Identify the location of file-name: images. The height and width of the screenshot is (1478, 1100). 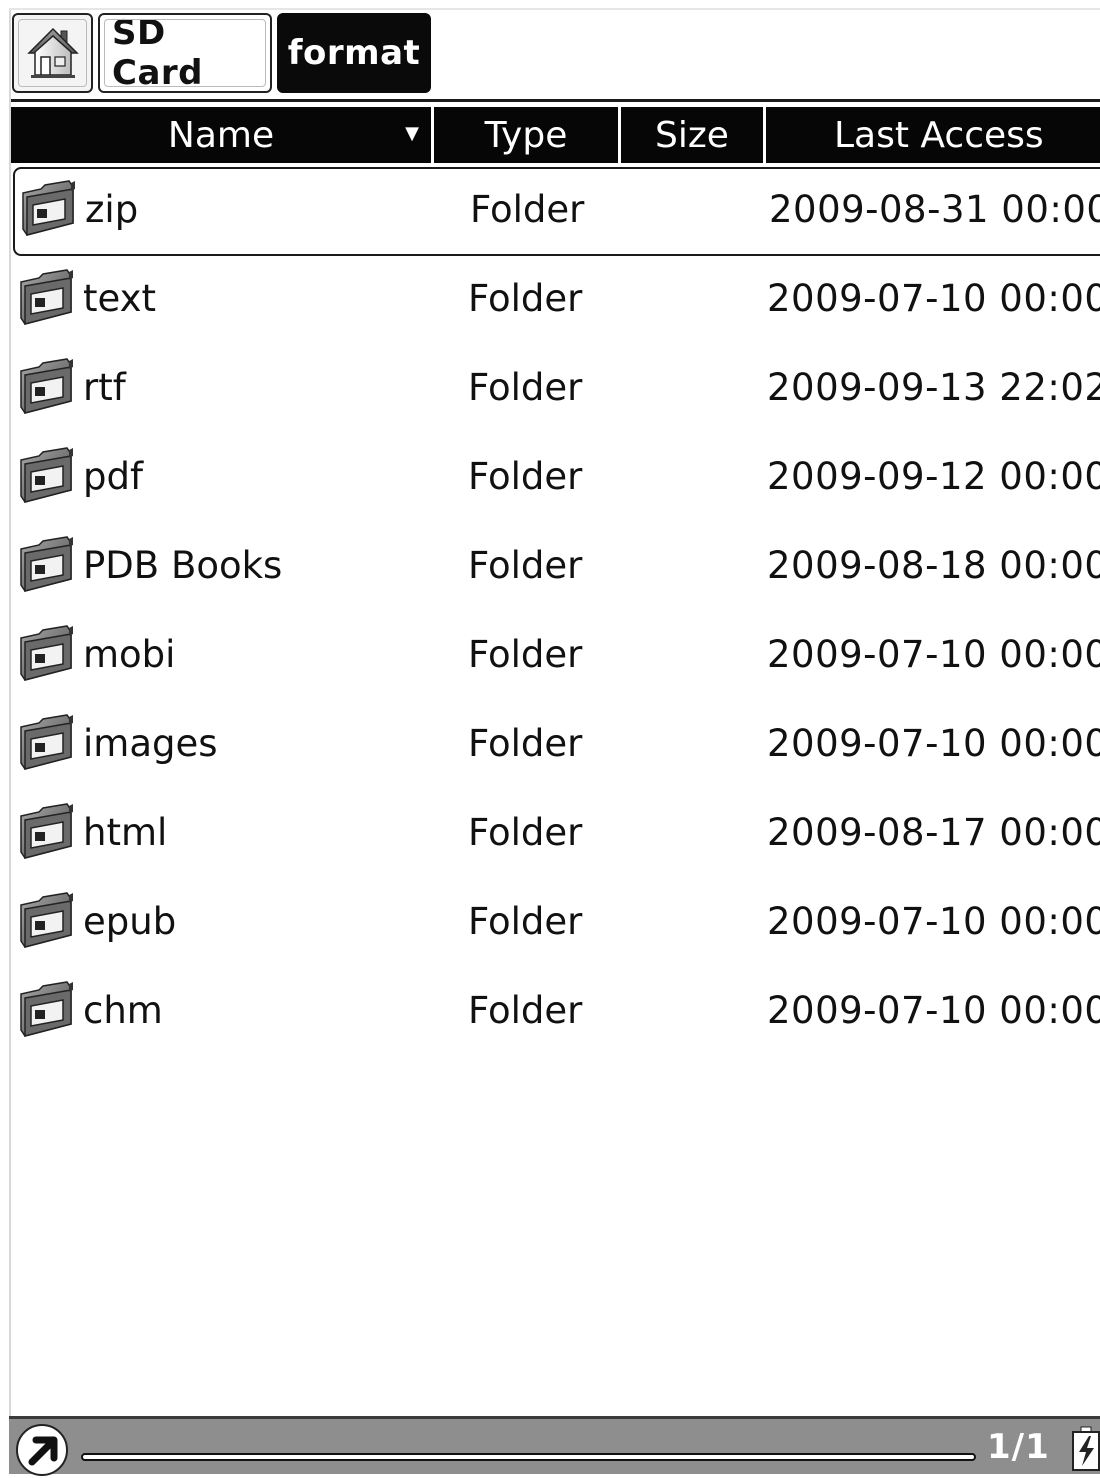
(150, 743).